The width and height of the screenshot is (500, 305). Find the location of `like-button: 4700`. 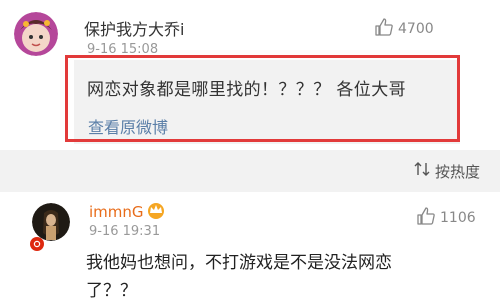

like-button: 4700 is located at coordinates (404, 29).